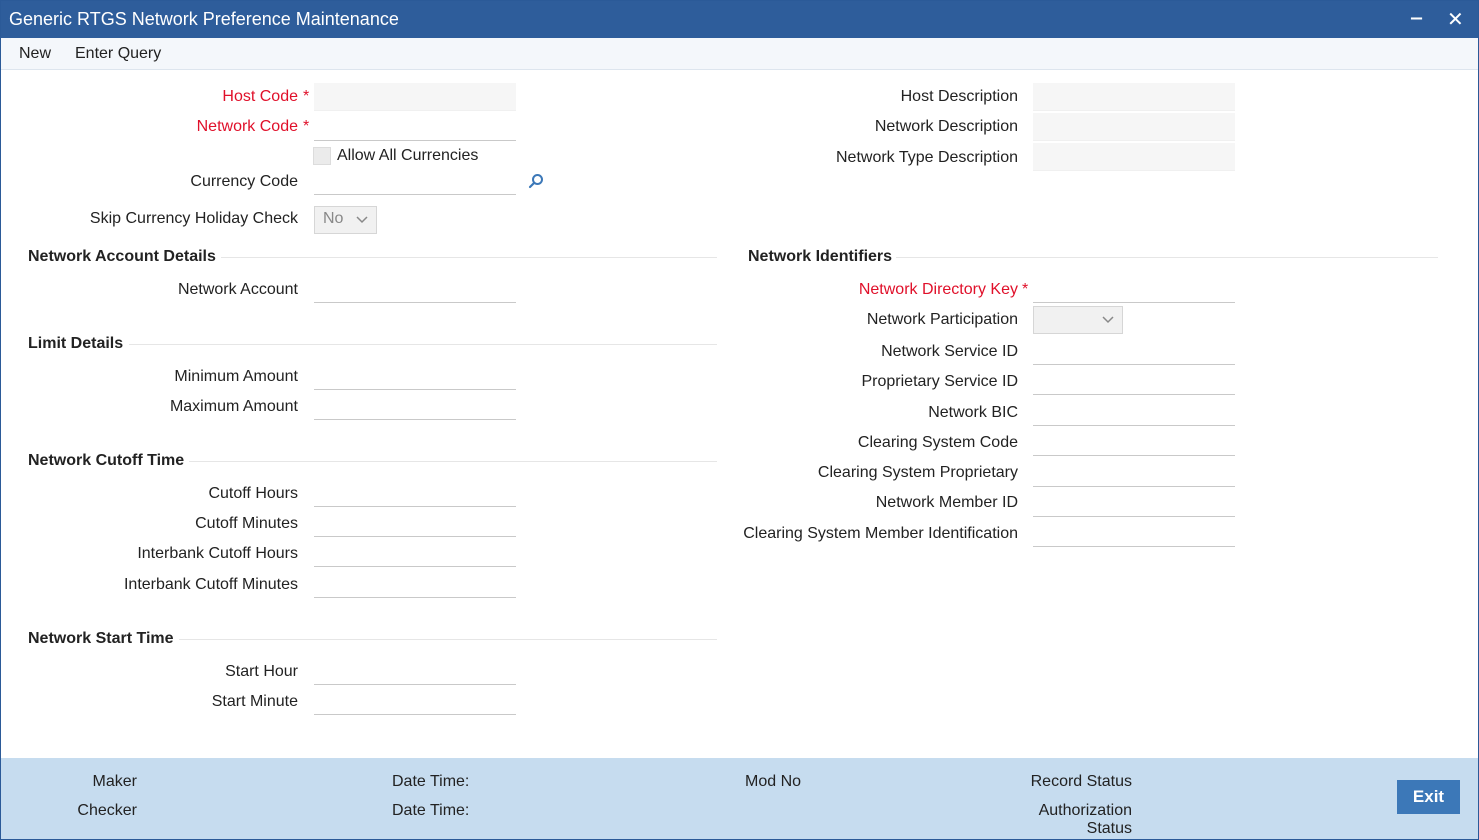 The image size is (1479, 840). Describe the element at coordinates (1081, 781) in the screenshot. I see `record-status-label: Record Status` at that location.